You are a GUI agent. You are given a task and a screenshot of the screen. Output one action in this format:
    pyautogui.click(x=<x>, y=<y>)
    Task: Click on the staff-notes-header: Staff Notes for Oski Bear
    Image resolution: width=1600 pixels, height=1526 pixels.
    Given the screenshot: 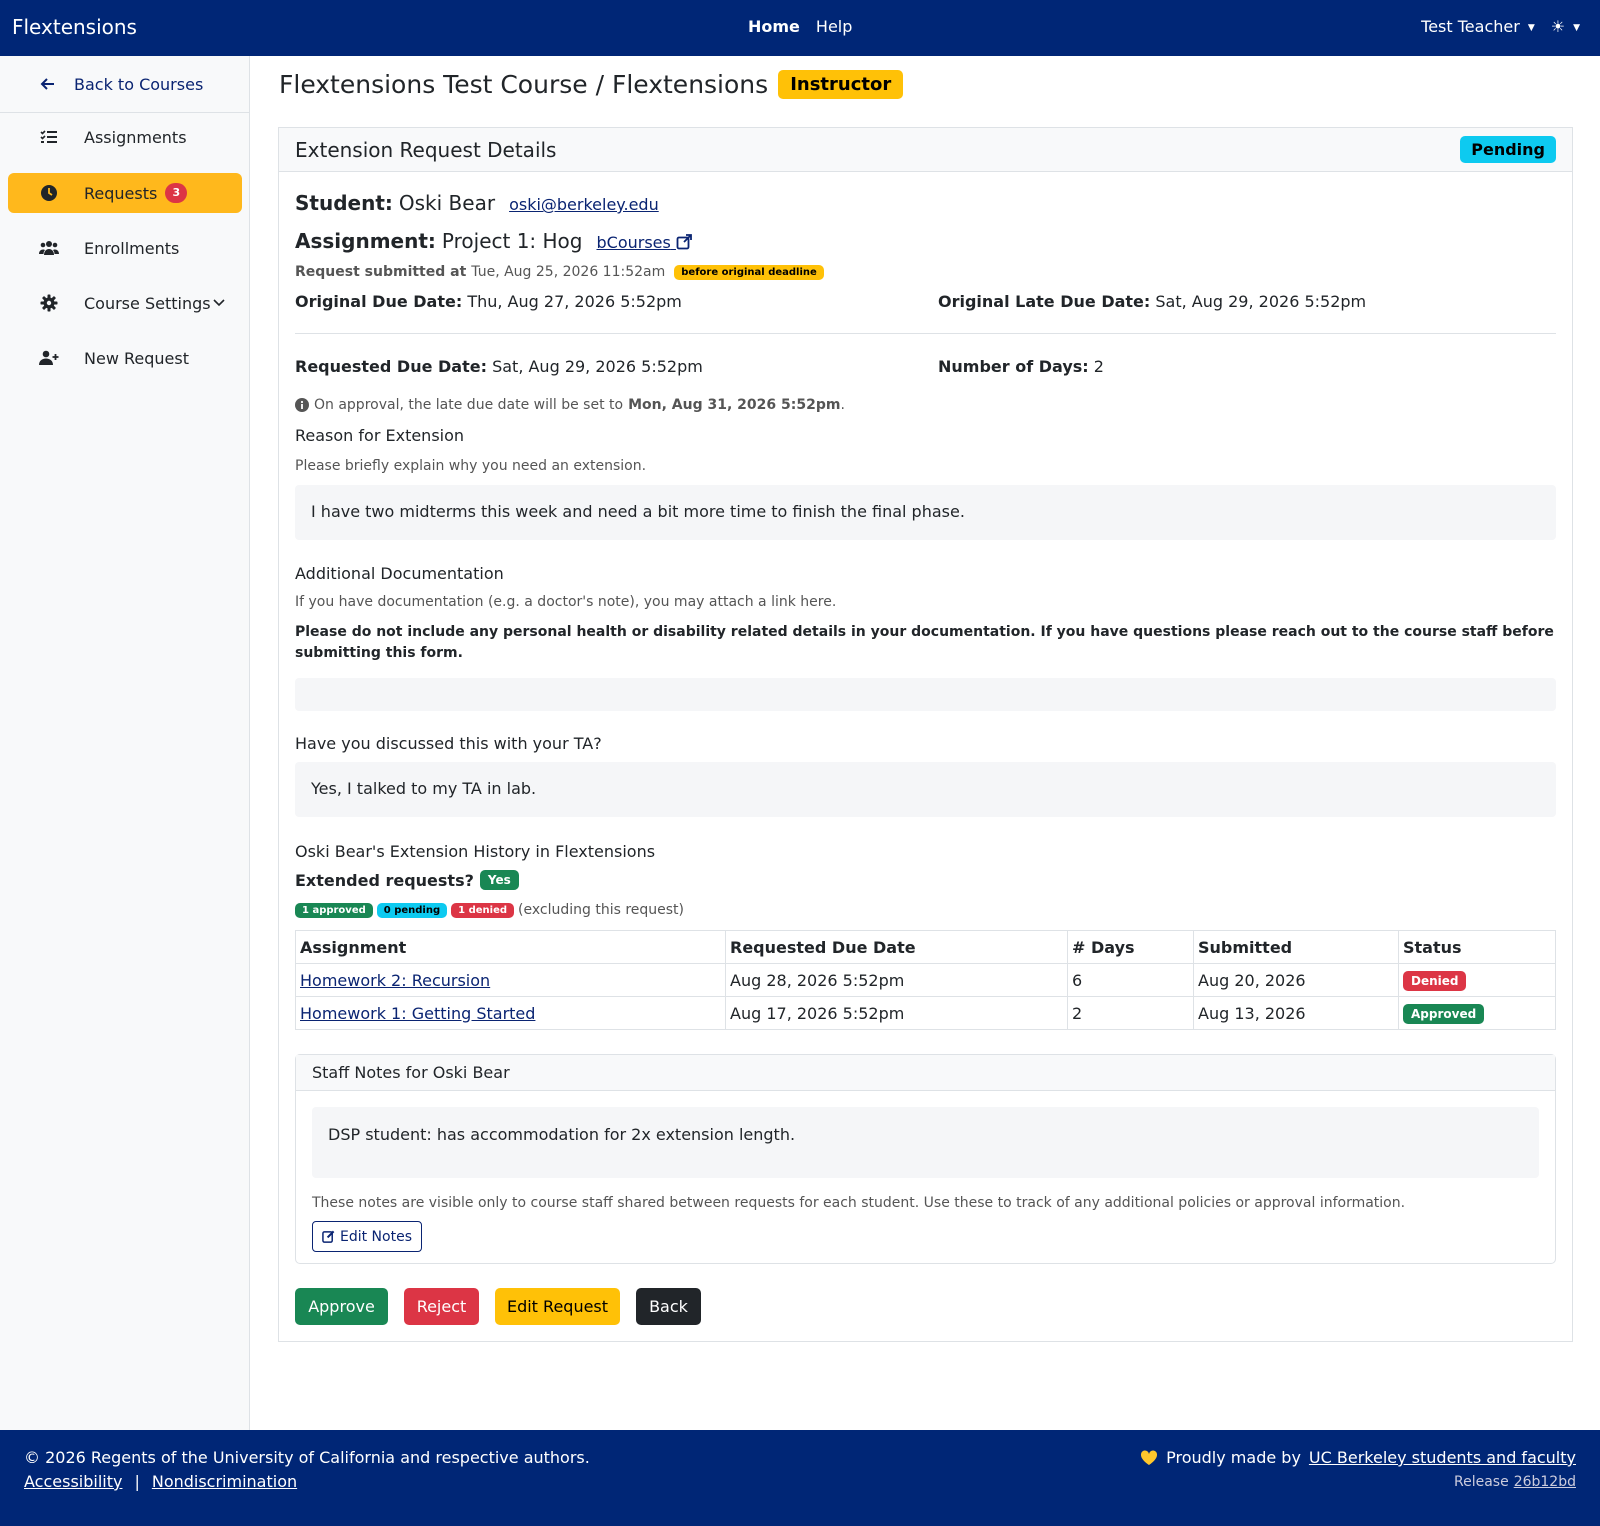 What is the action you would take?
    pyautogui.click(x=925, y=1073)
    